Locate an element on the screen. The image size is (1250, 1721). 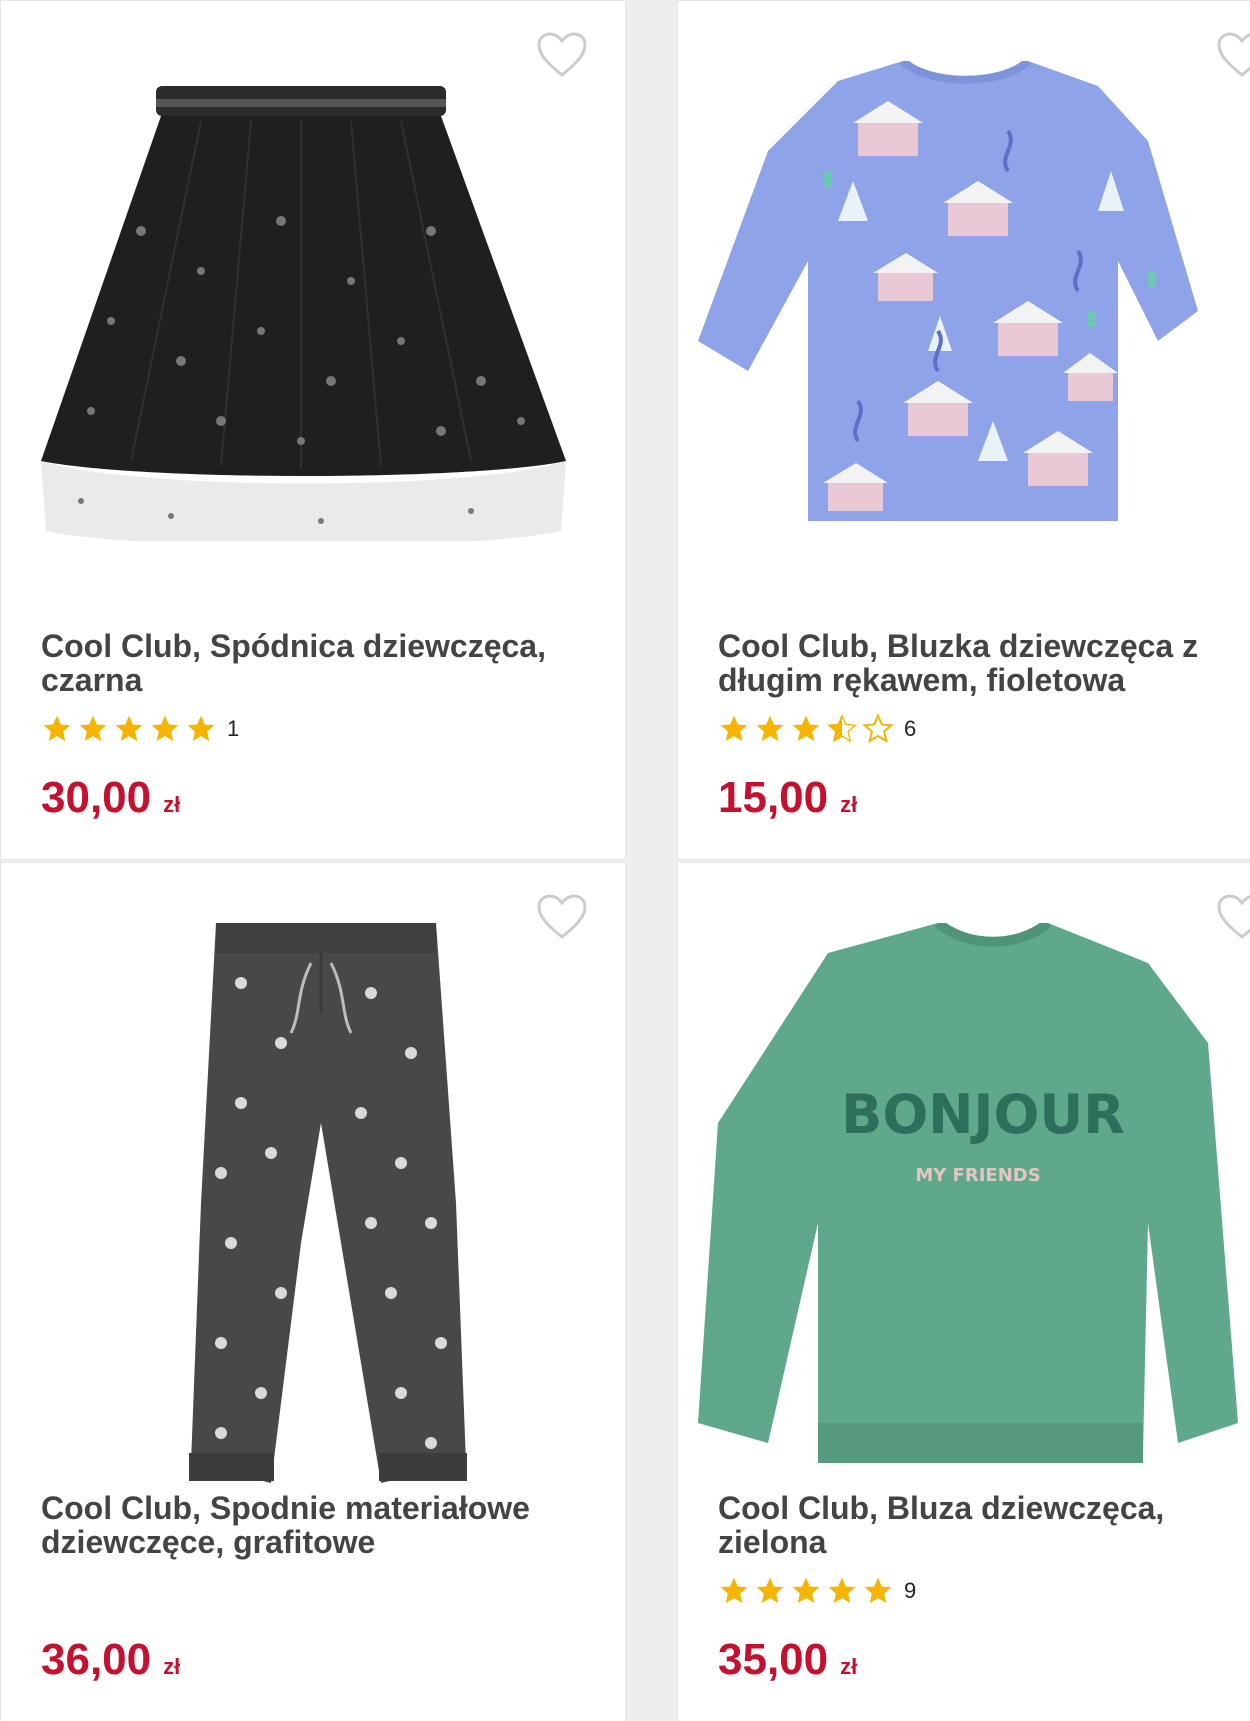
price-value: 35,00 is located at coordinates (773, 1659).